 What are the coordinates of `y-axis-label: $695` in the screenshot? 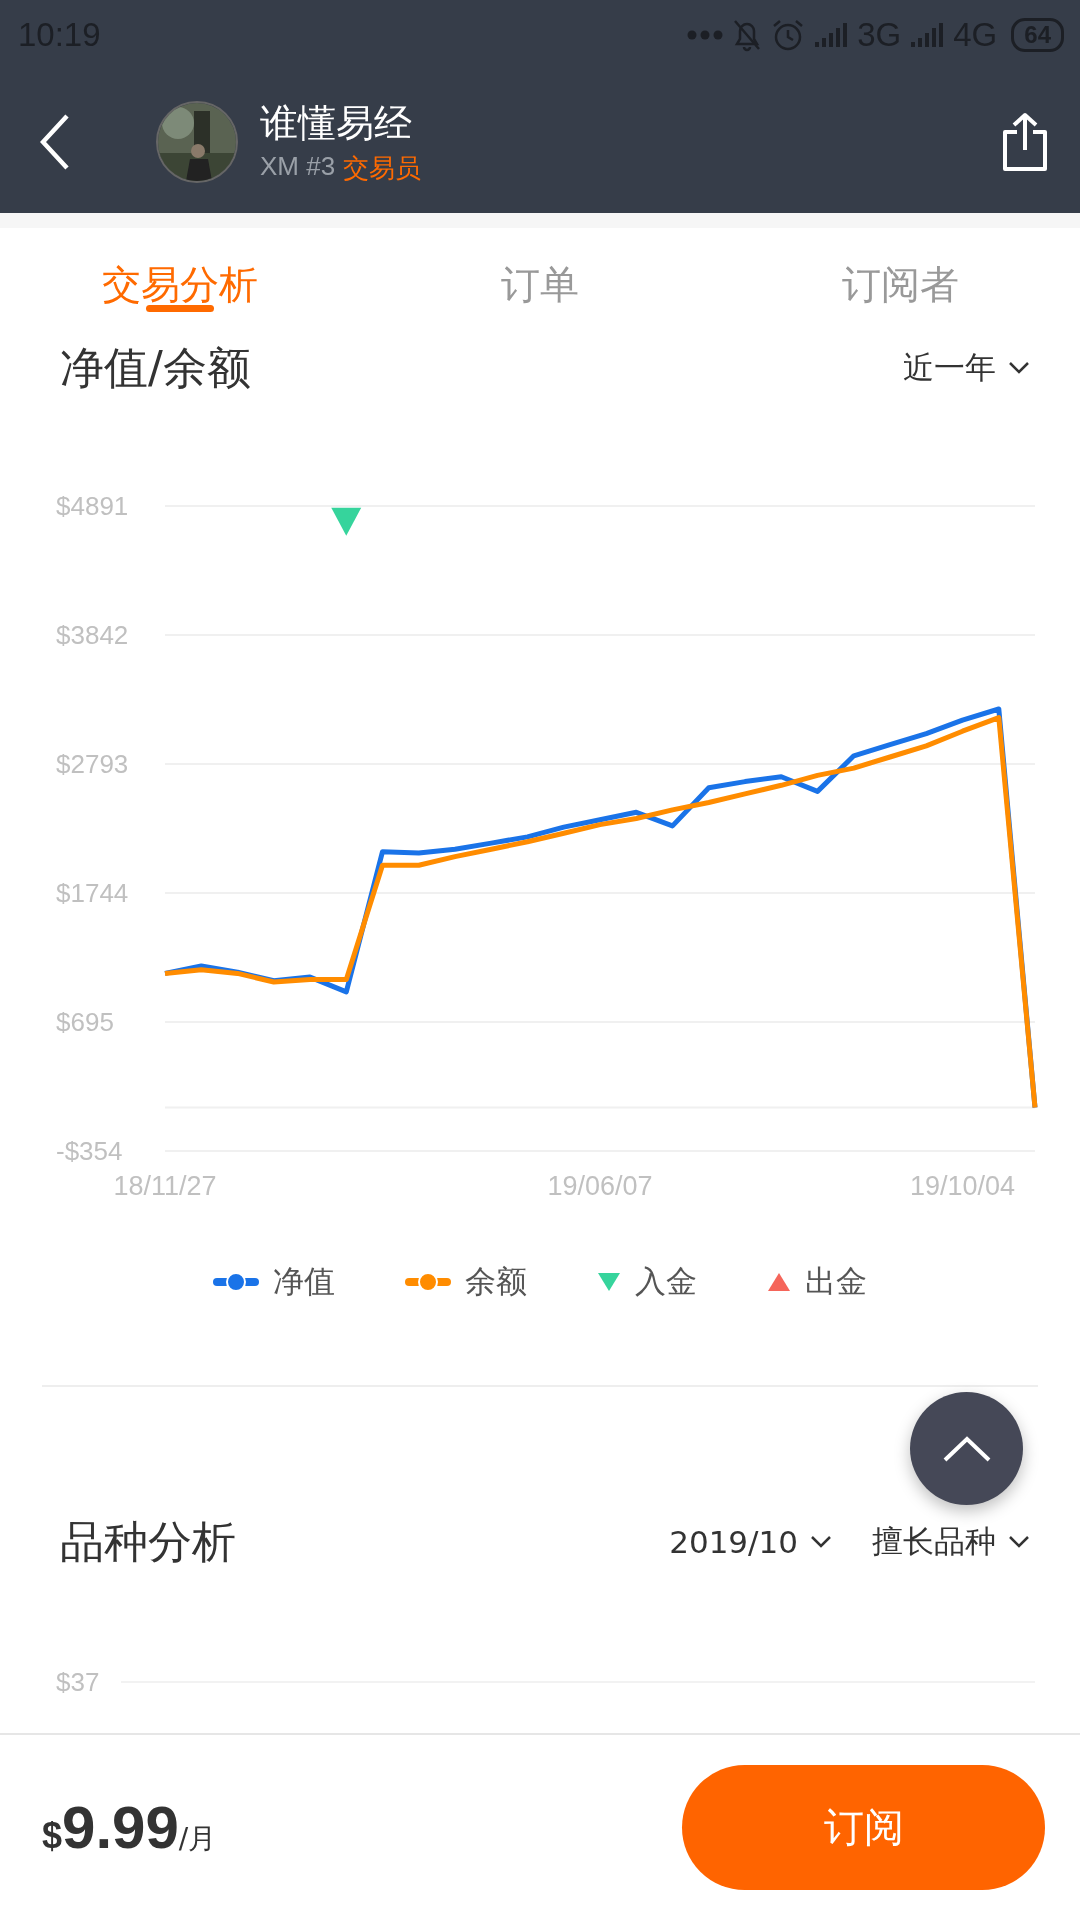 It's located at (85, 1022).